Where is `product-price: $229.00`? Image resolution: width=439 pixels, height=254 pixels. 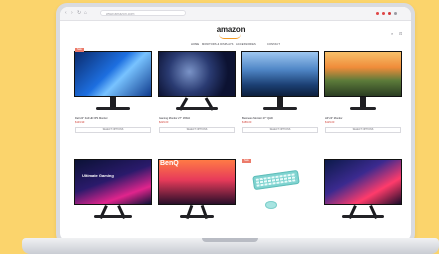
product-price: $229.00 is located at coordinates (164, 122).